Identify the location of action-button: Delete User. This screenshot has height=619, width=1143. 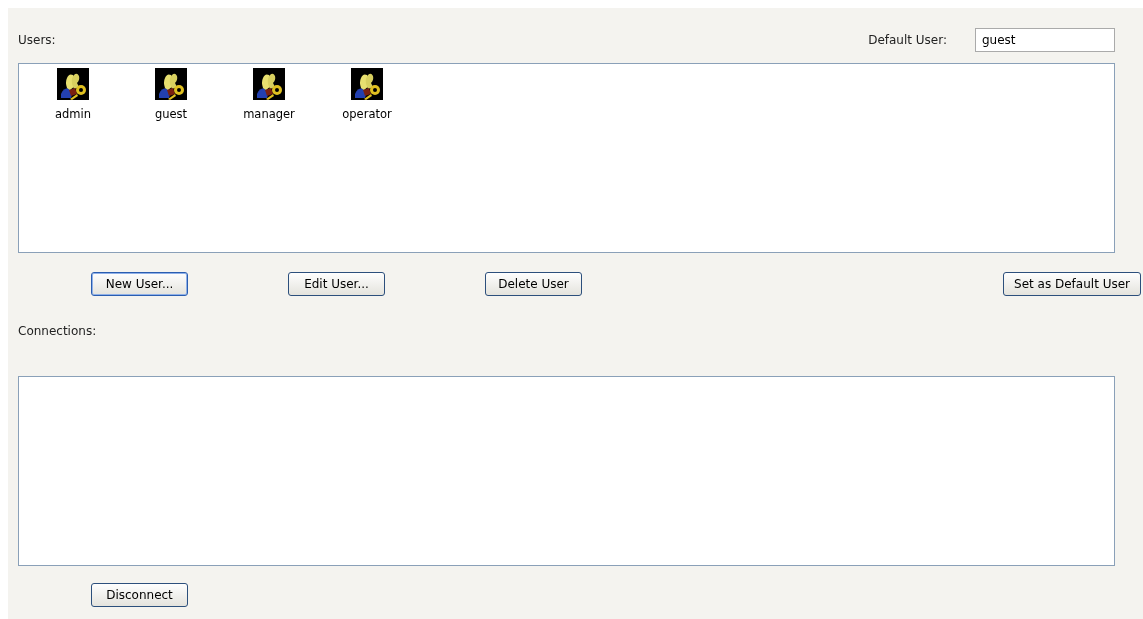
(533, 284).